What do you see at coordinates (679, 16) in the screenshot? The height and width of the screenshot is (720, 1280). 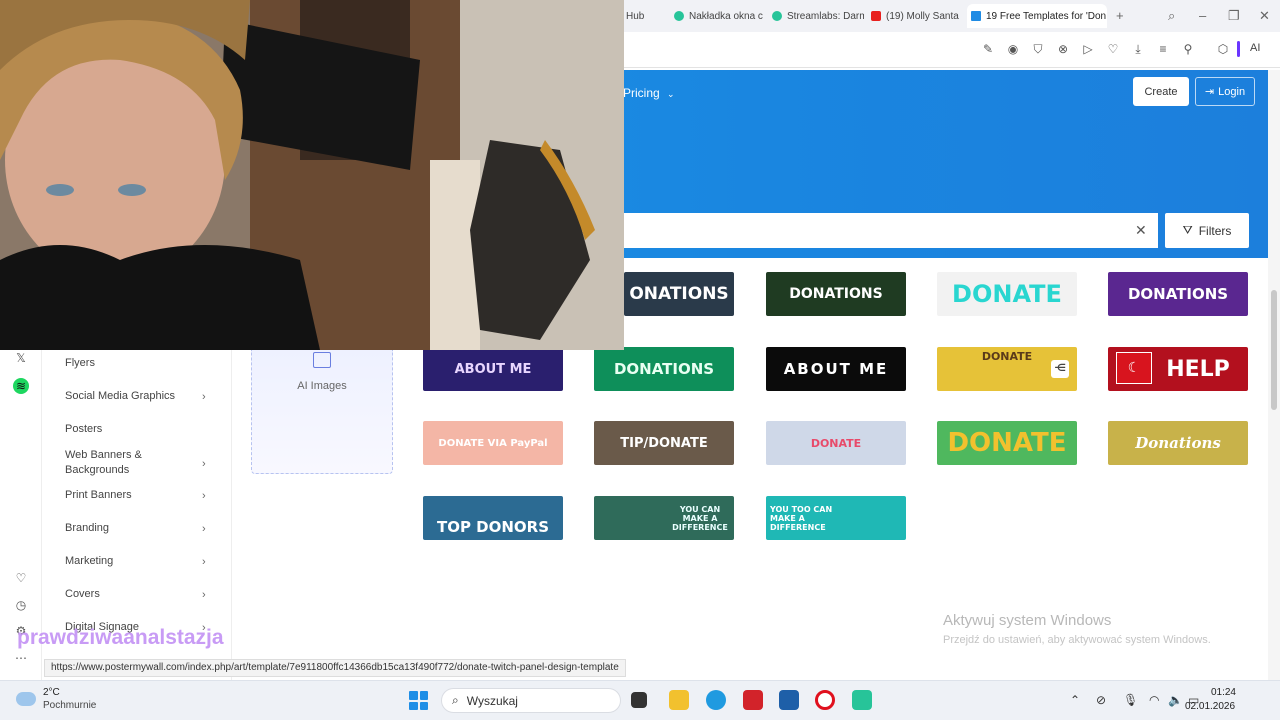 I see `streamlabs-favicon-icon` at bounding box center [679, 16].